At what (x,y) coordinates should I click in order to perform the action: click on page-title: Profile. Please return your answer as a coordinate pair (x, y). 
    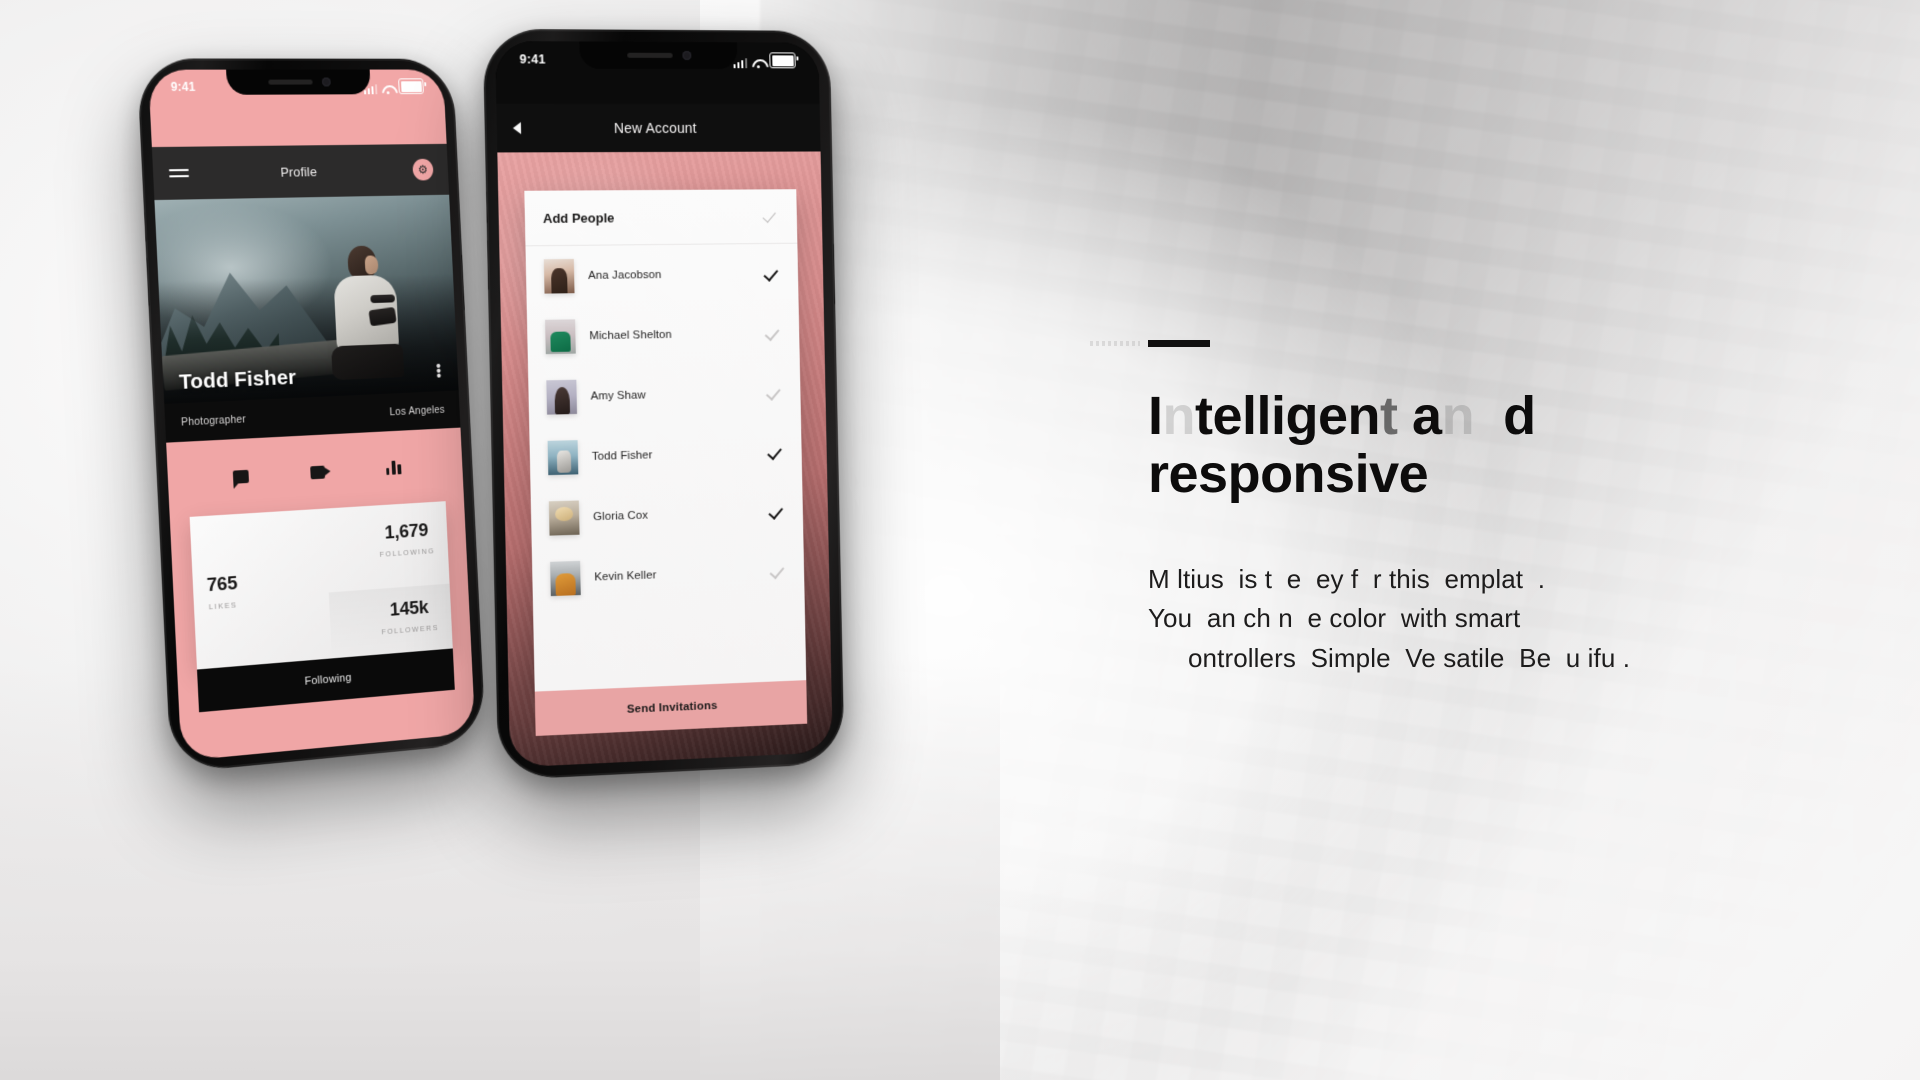
    Looking at the image, I should click on (299, 171).